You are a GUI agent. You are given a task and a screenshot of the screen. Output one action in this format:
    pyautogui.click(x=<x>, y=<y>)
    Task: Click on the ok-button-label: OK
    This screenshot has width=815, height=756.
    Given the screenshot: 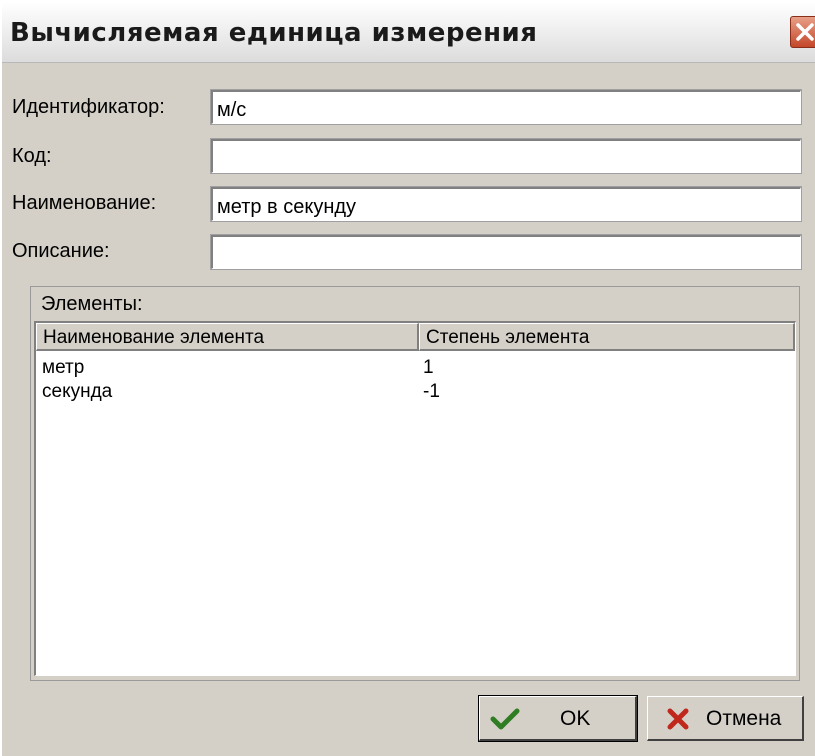 What is the action you would take?
    pyautogui.click(x=575, y=718)
    